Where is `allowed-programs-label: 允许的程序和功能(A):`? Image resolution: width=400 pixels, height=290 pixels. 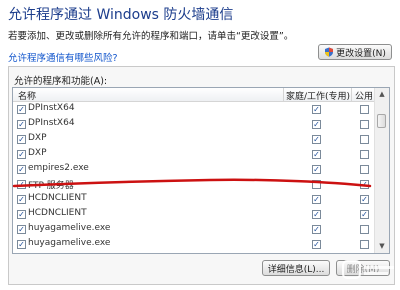
allowed-programs-label: 允许的程序和功能(A): is located at coordinates (61, 81).